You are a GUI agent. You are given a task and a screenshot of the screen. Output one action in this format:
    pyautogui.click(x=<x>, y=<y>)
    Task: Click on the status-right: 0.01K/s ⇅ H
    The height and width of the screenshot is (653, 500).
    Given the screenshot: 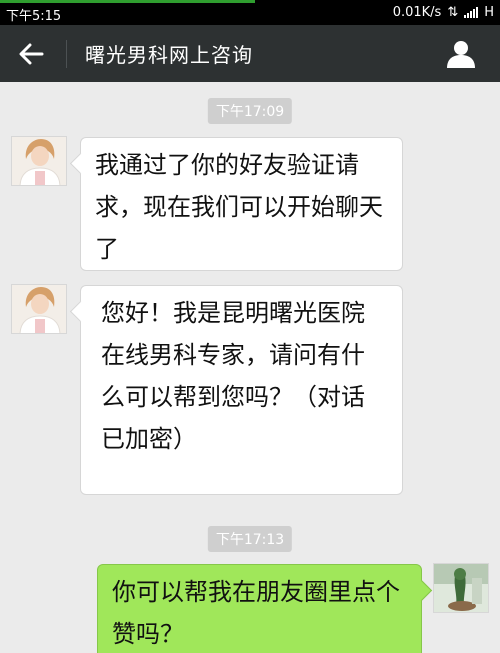 What is the action you would take?
    pyautogui.click(x=443, y=12)
    